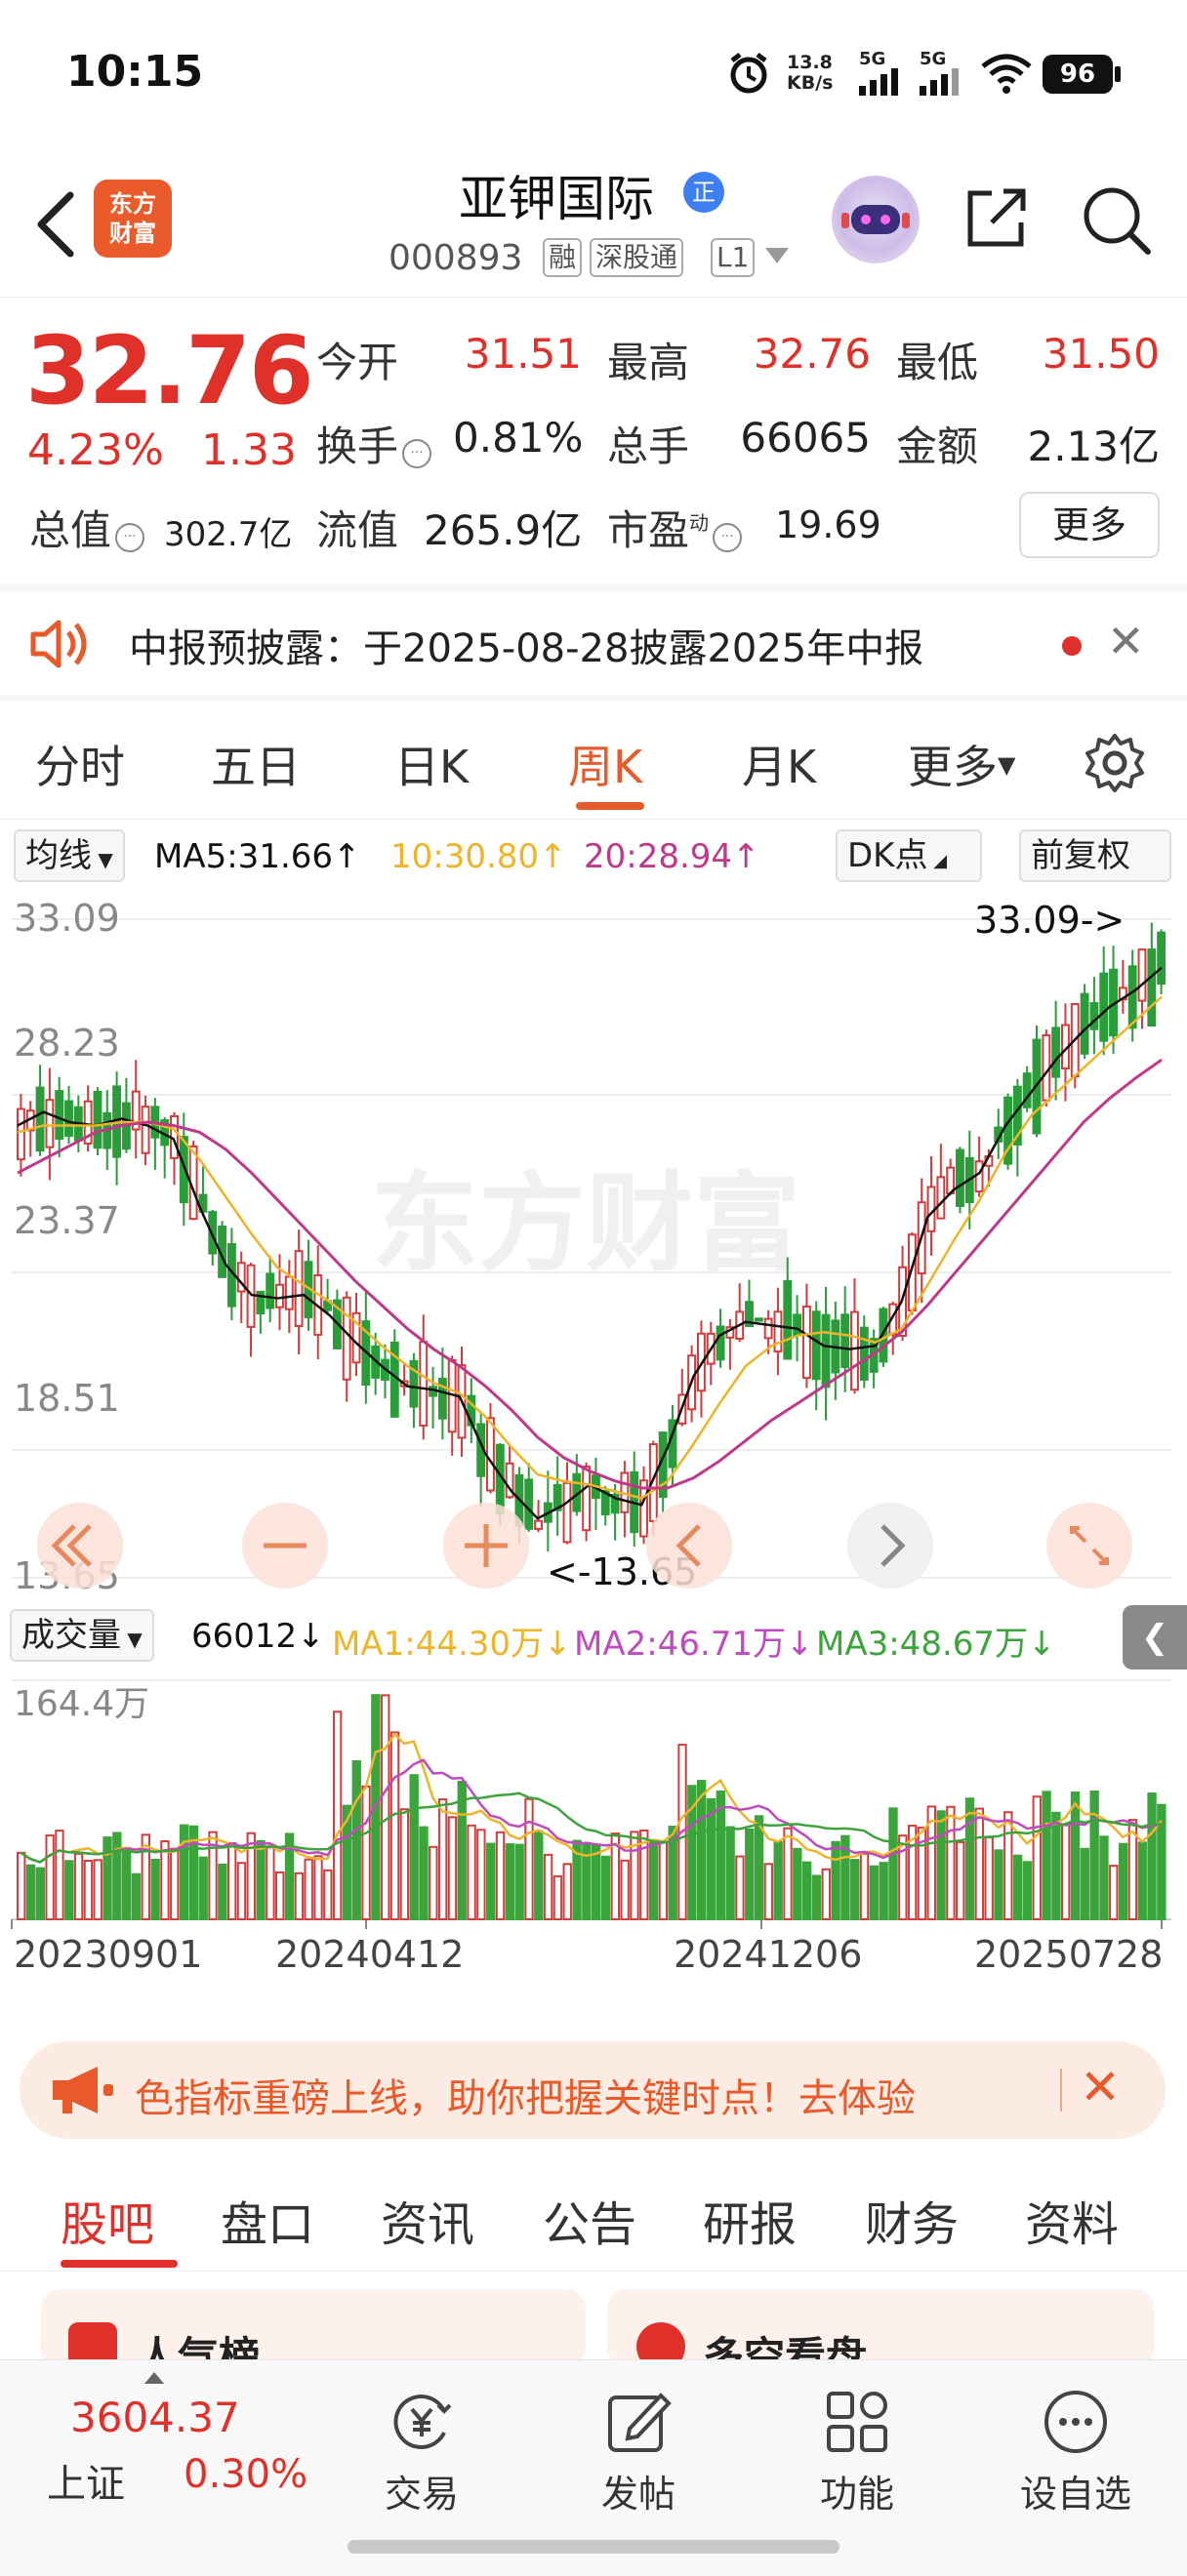 This screenshot has width=1187, height=2576. I want to click on nav-add-watchlist: 设自选, so click(1076, 2451).